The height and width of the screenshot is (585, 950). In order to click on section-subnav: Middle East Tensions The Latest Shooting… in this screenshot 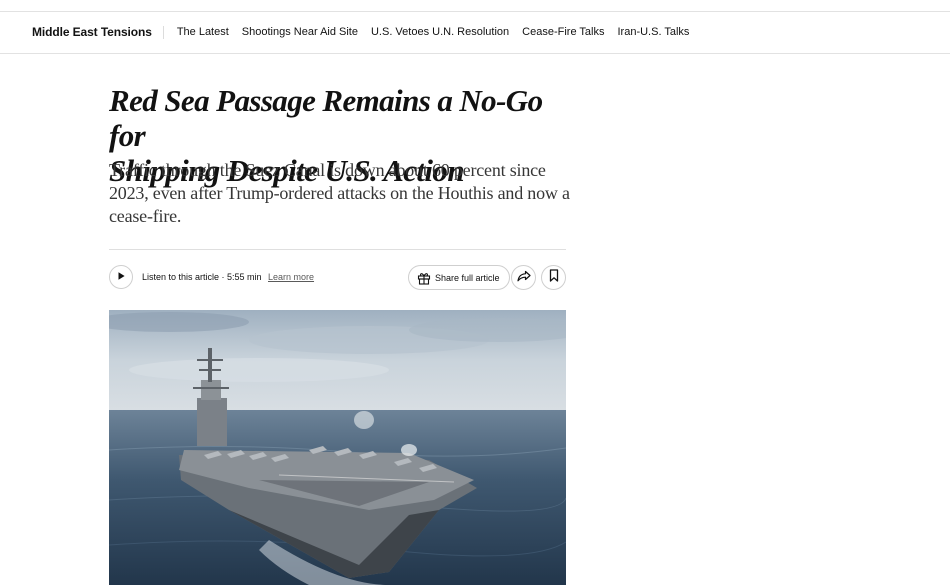, I will do `click(475, 33)`.